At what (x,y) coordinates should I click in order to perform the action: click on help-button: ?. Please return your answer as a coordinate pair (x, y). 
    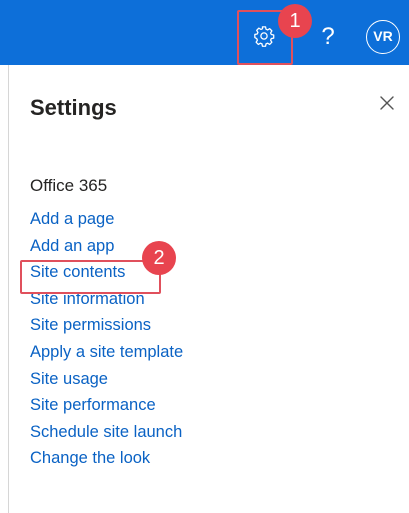
    Looking at the image, I should click on (328, 37).